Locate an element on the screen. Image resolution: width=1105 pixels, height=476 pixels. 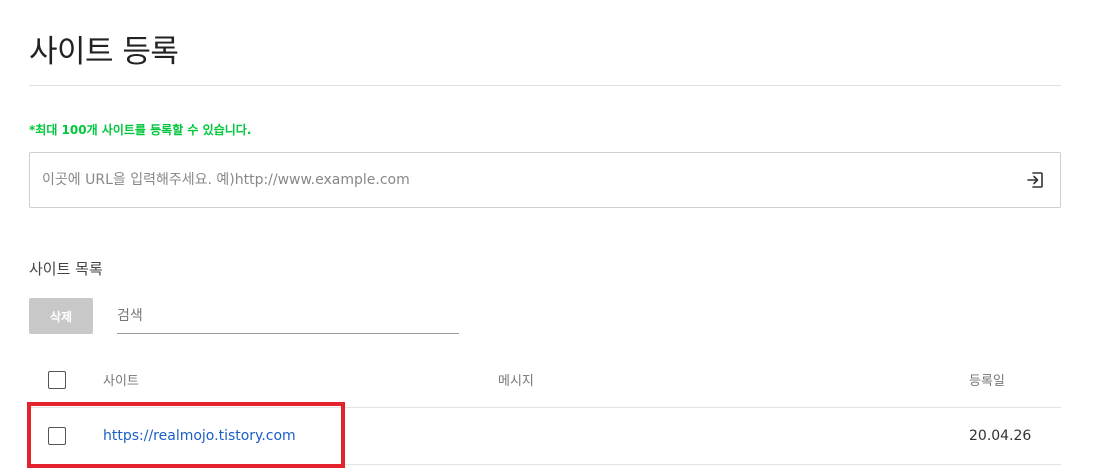
delete-button: 삭제 is located at coordinates (61, 316).